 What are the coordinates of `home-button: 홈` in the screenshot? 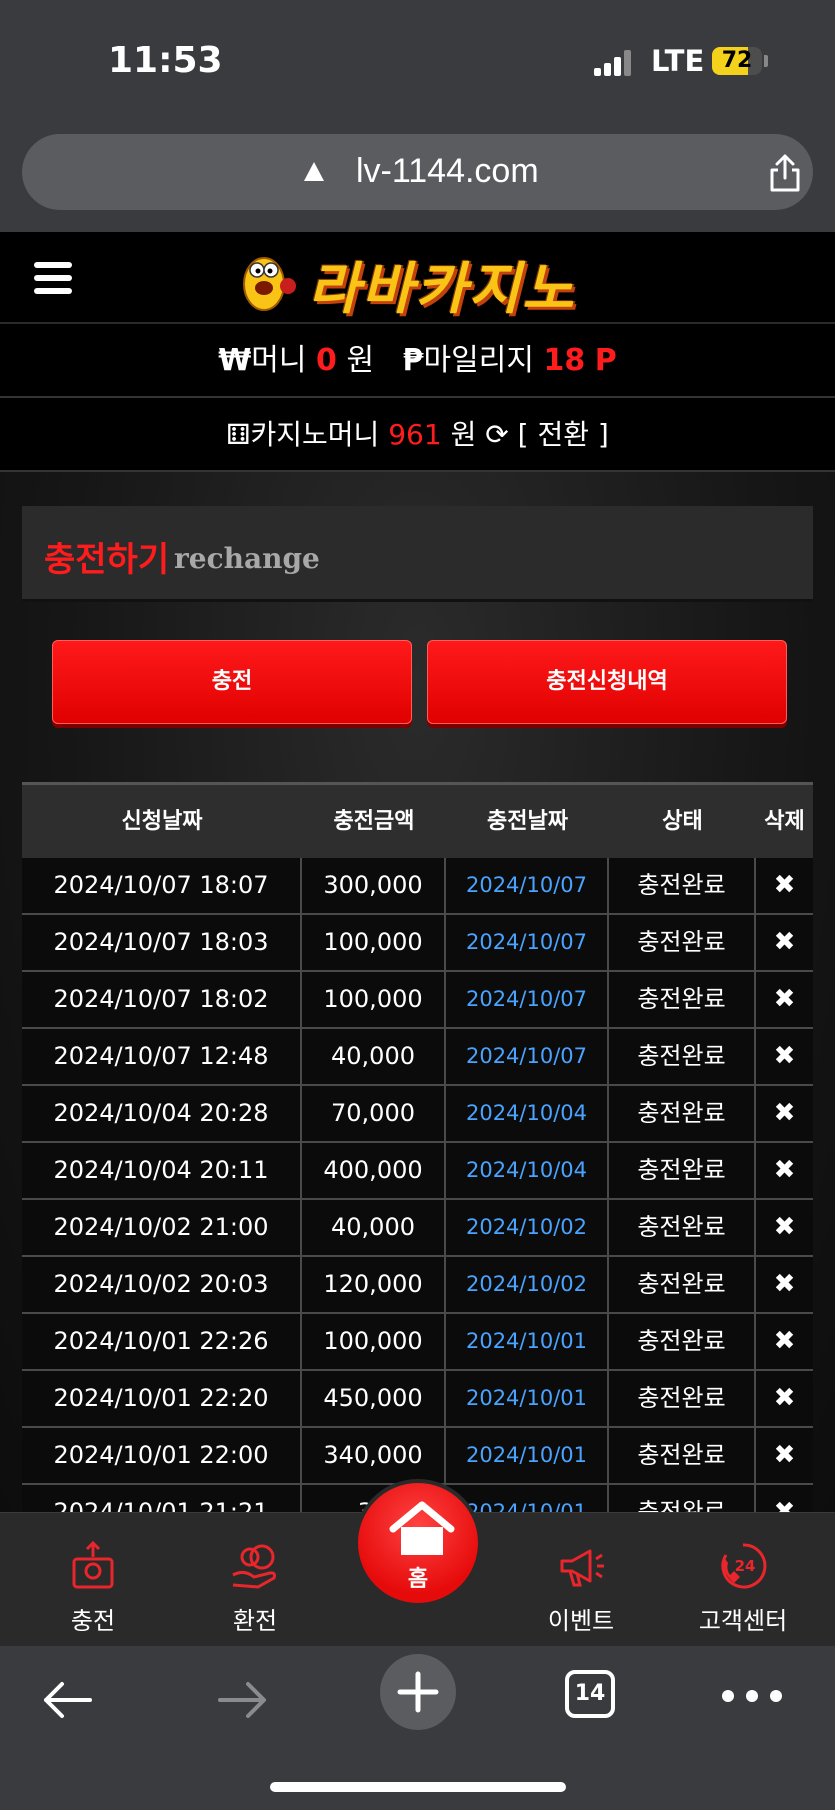 It's located at (418, 1543).